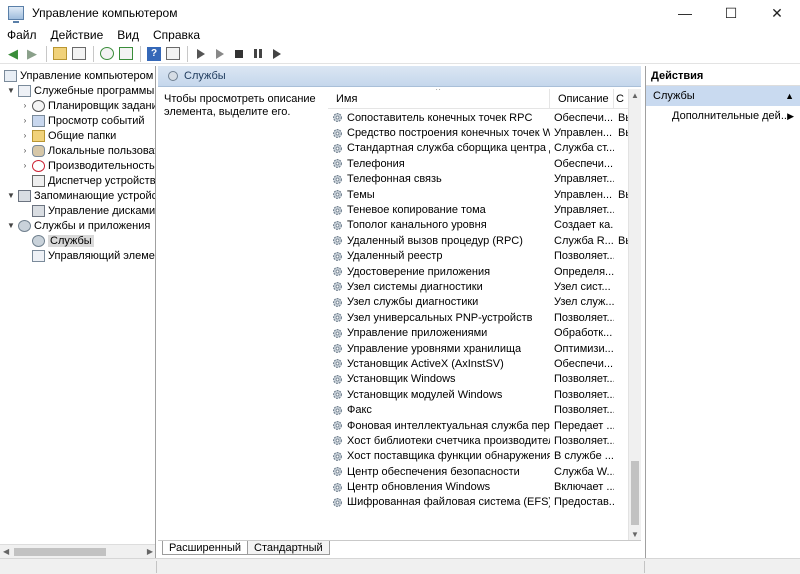 Image resolution: width=800 pixels, height=574 pixels. Describe the element at coordinates (623, 133) in the screenshot. I see `service-state: Вь` at that location.